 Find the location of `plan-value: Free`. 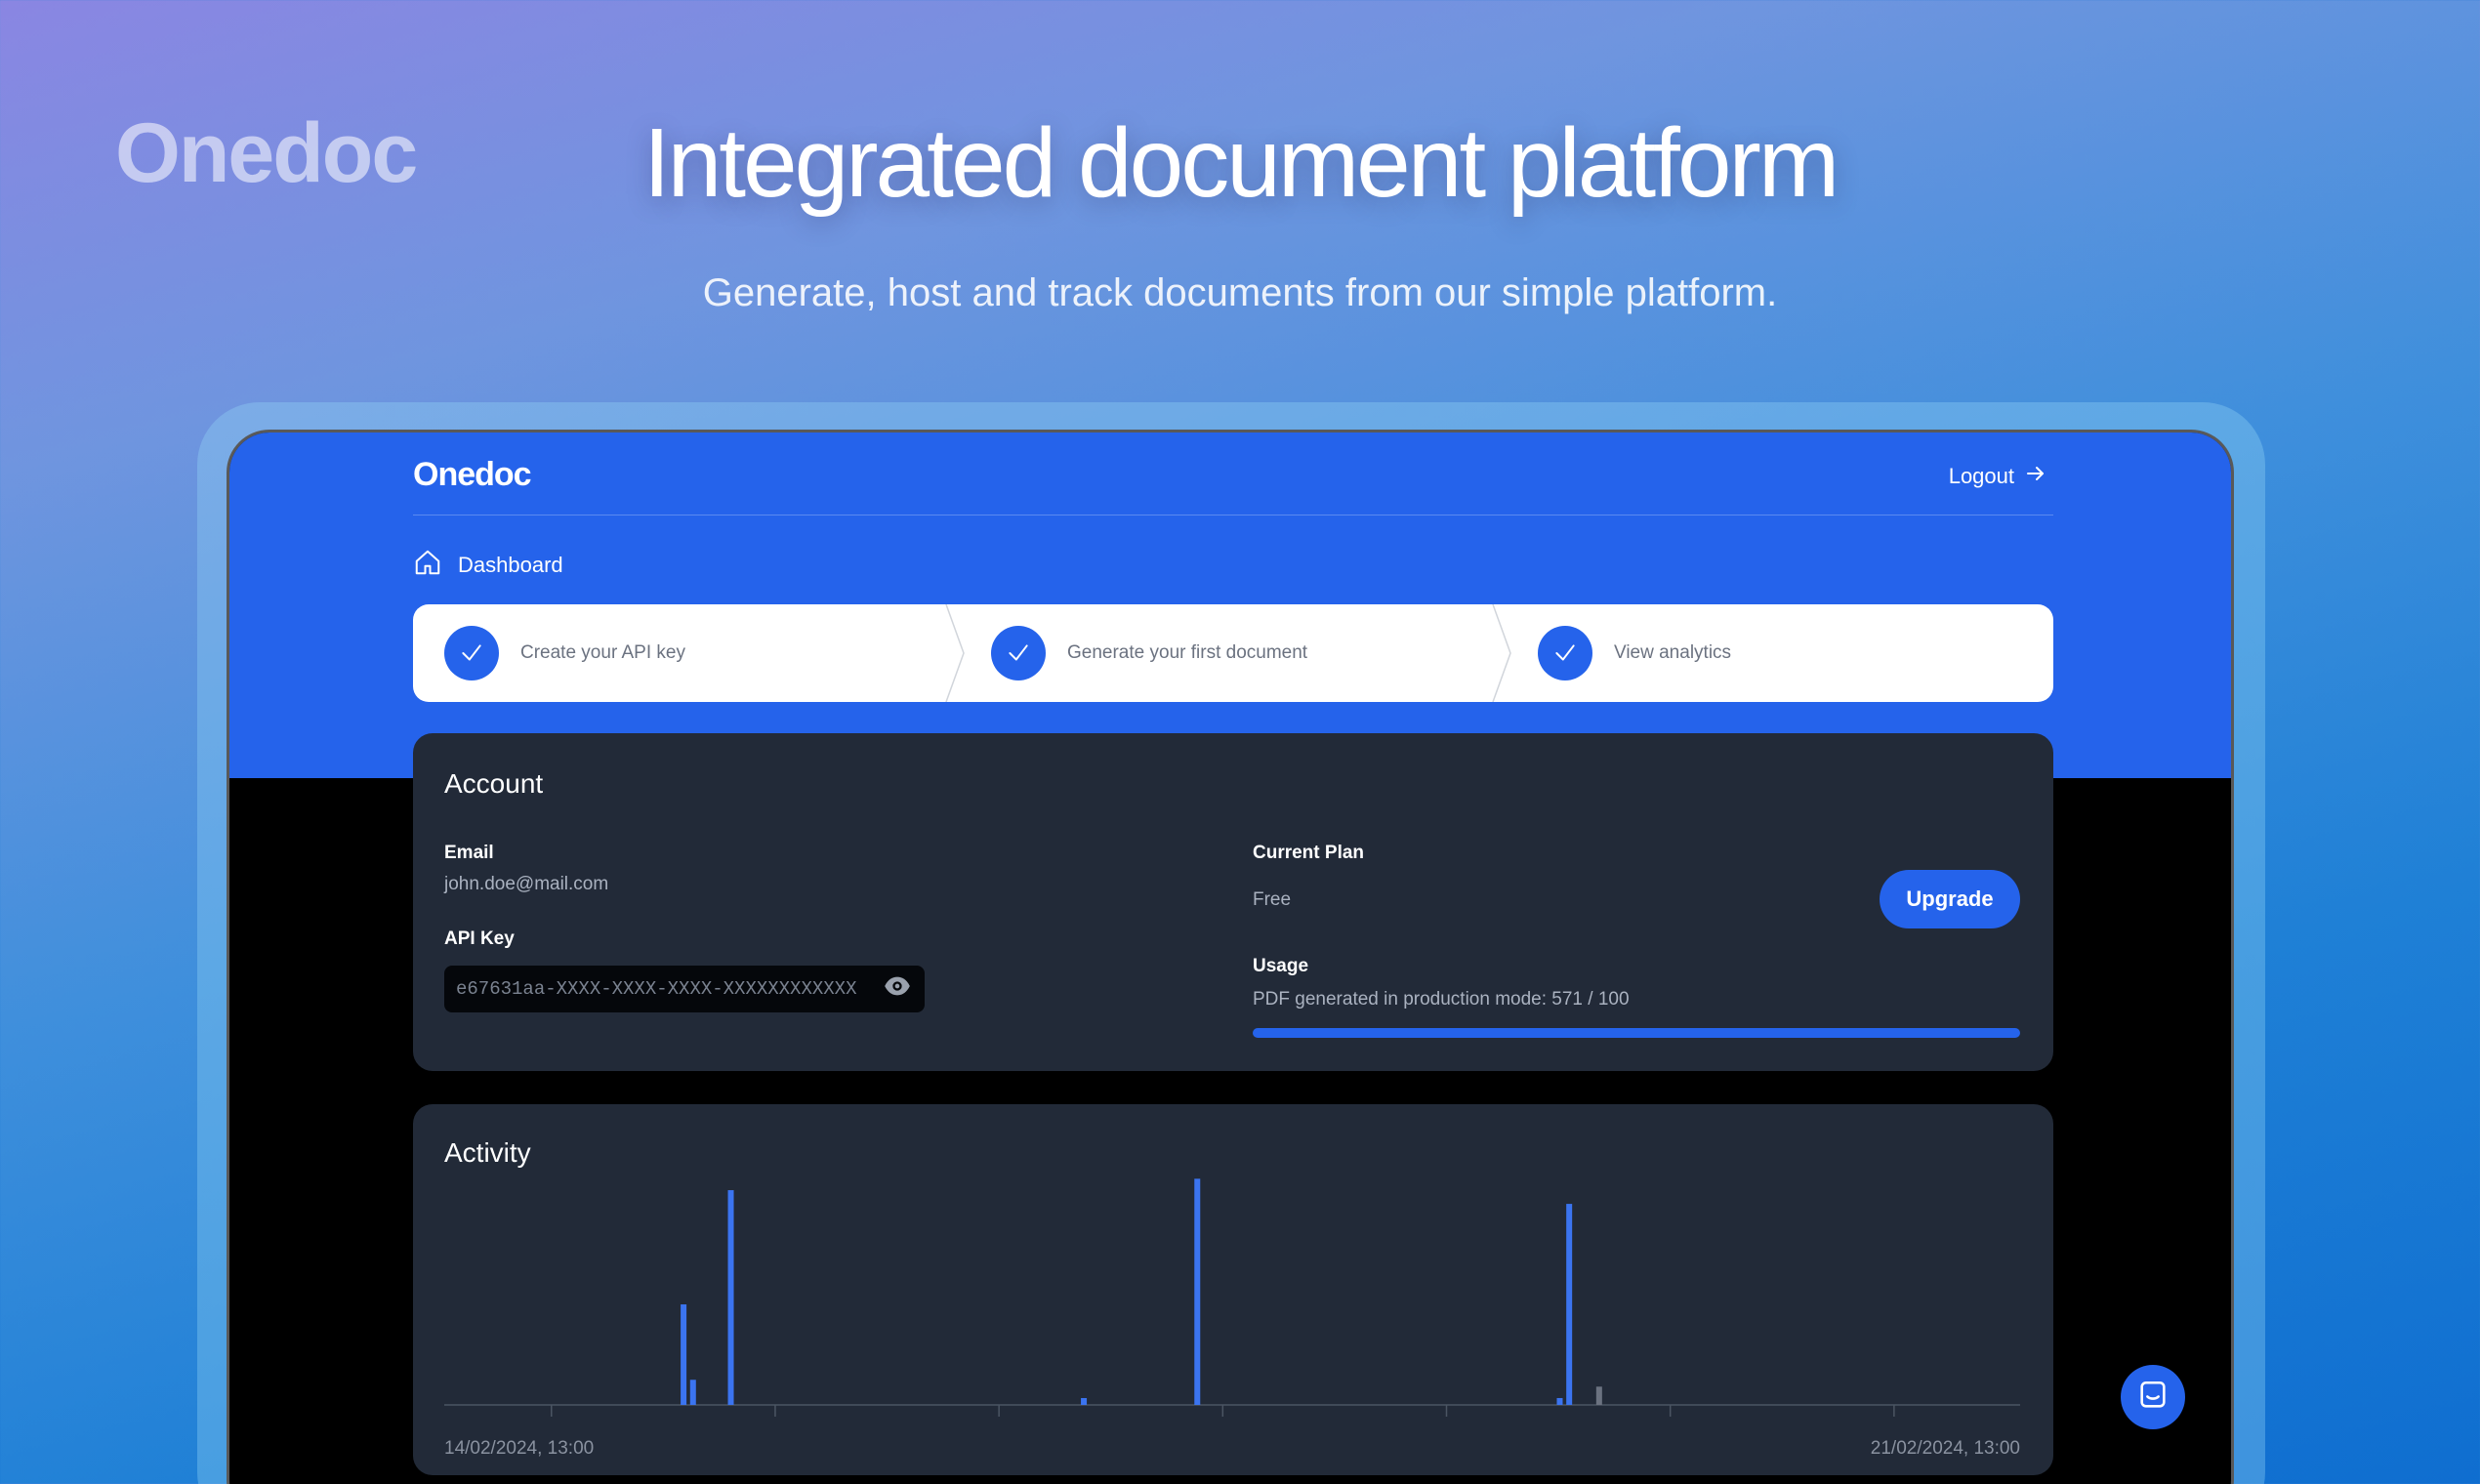

plan-value: Free is located at coordinates (1273, 900).